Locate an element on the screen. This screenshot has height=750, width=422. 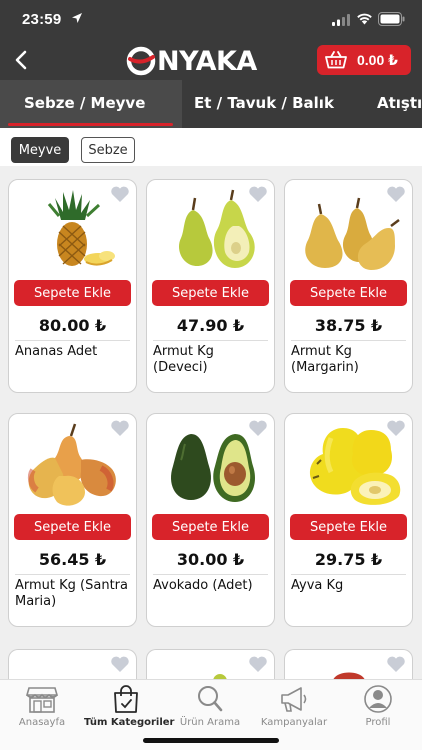
tab-atistirmalik: Atıştır is located at coordinates (399, 103).